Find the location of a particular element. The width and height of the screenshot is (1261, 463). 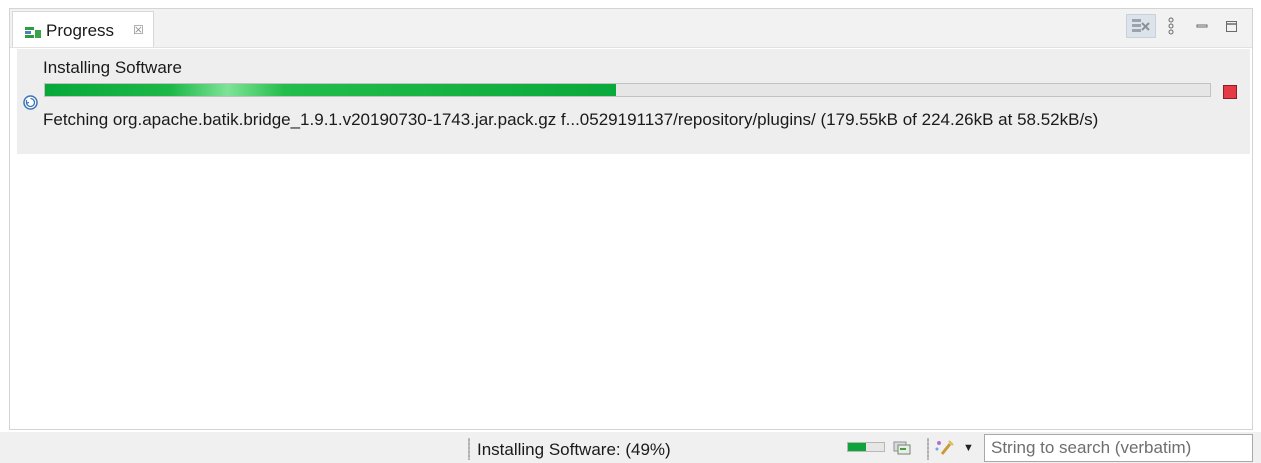

tab-progress: Progress ☒ is located at coordinates (83, 29).